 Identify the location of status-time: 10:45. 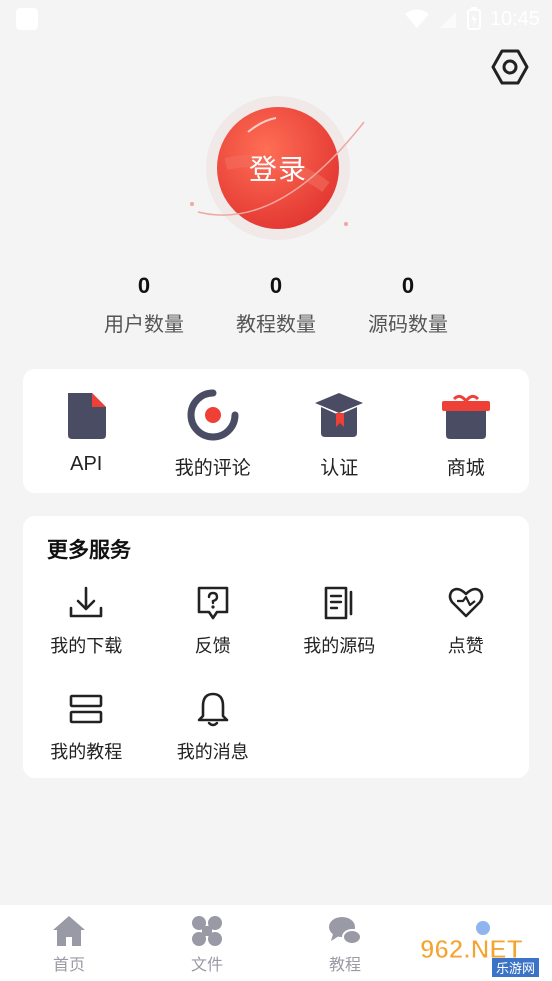
(514, 18).